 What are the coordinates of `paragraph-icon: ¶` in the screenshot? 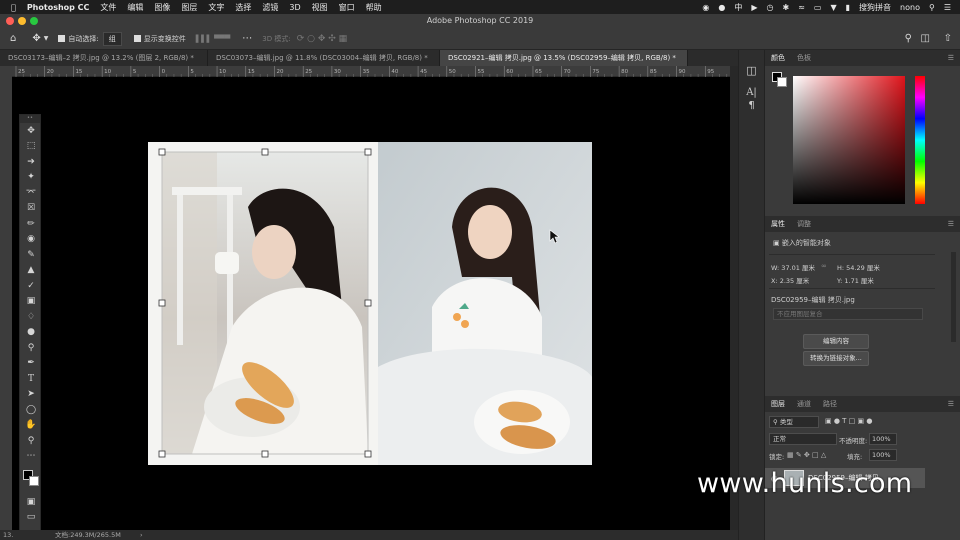 It's located at (751, 105).